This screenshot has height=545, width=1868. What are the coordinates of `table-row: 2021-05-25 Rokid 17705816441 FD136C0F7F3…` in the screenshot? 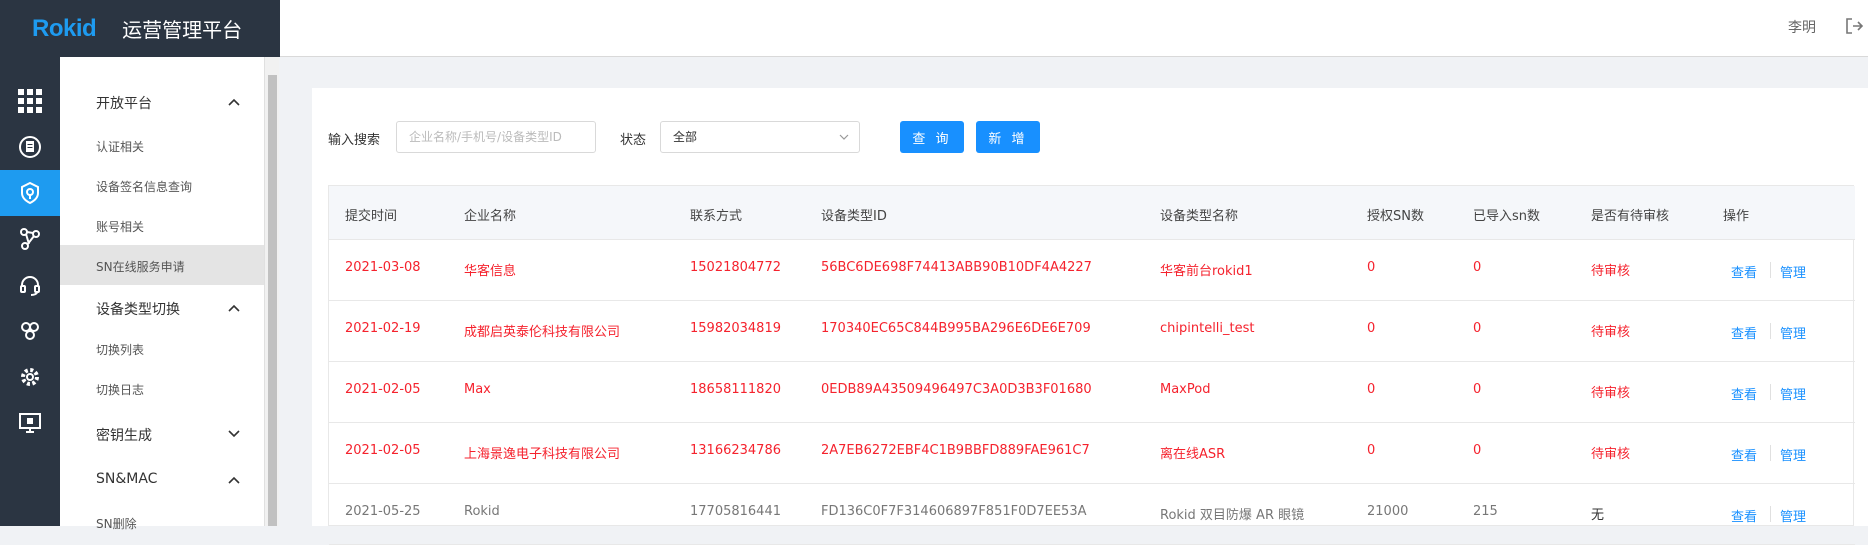 It's located at (1092, 514).